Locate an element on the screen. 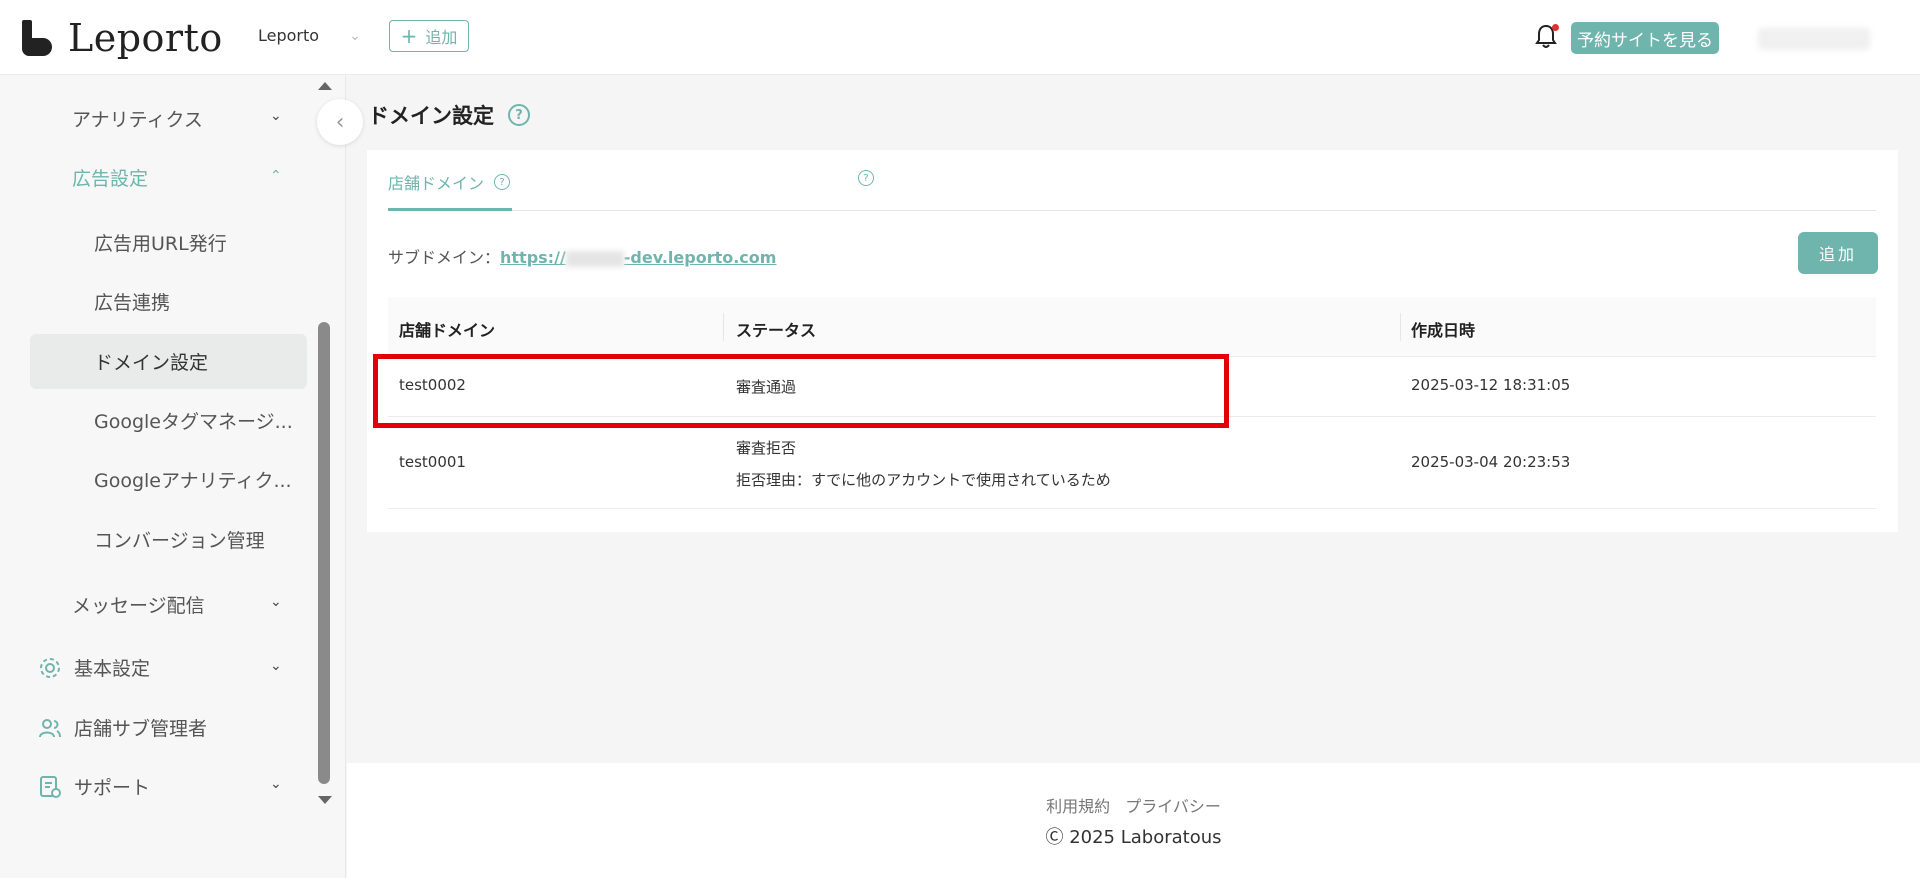 This screenshot has width=1920, height=878. subdomain-row: サブドメイン：https://-dev.leporto.com is located at coordinates (582, 256).